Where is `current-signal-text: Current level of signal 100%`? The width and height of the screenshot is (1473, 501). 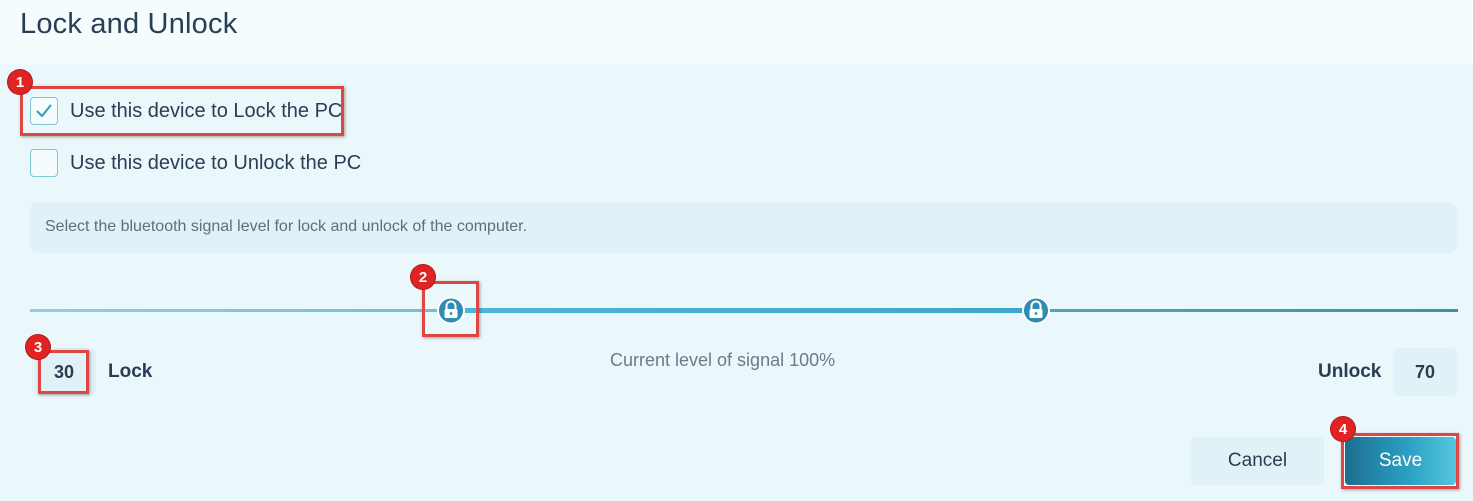
current-signal-text: Current level of signal 100% is located at coordinates (723, 360).